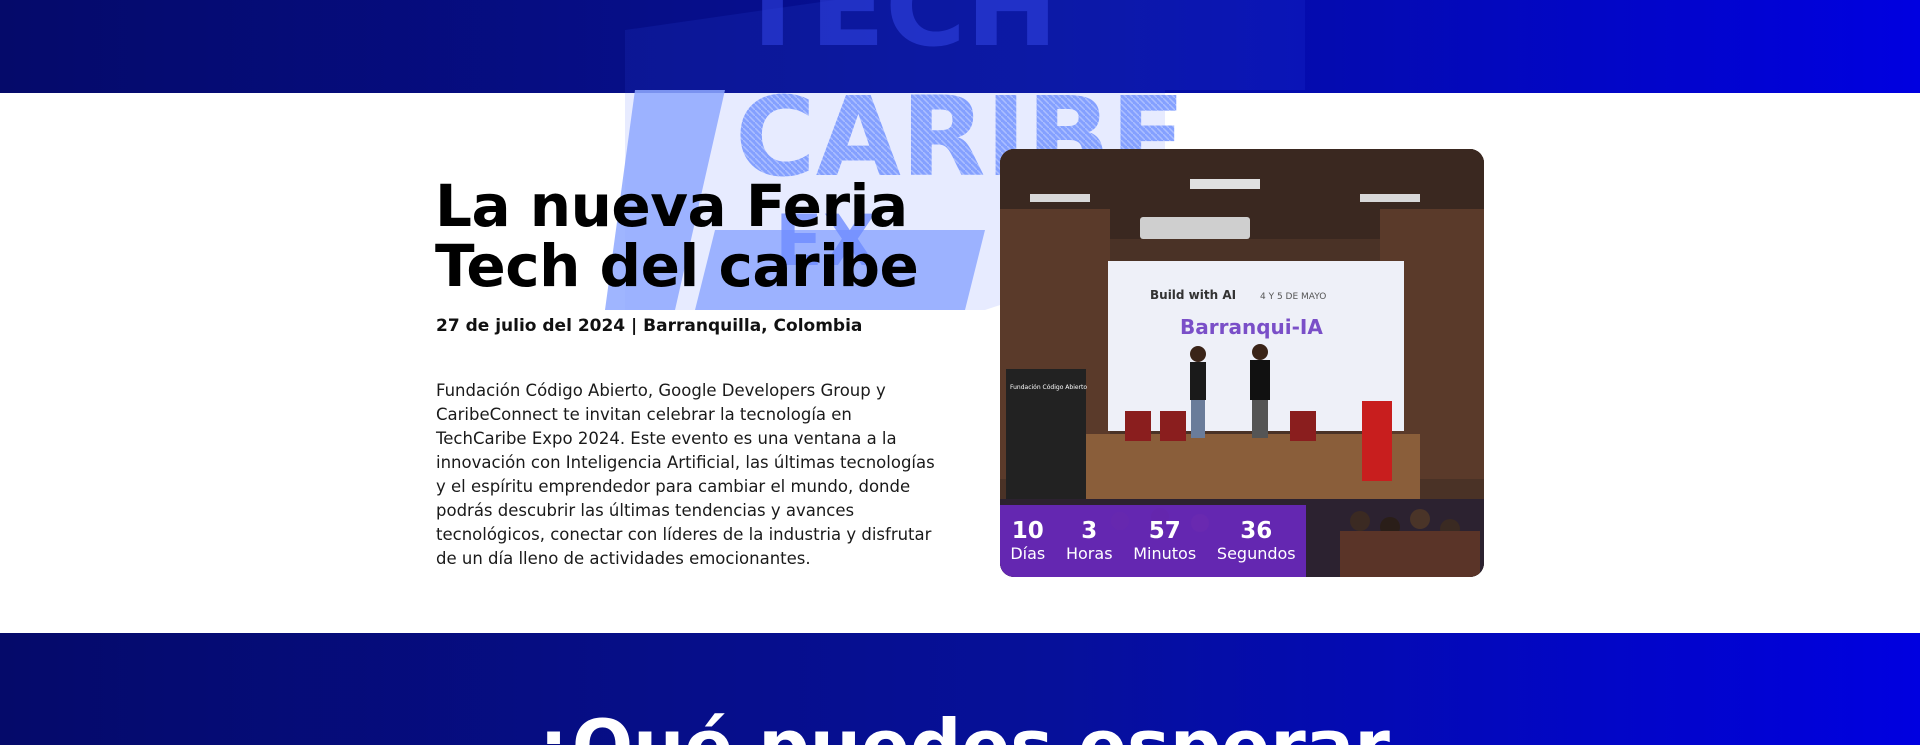 This screenshot has width=1920, height=745. What do you see at coordinates (1027, 531) in the screenshot?
I see `countdown-days-value: 10` at bounding box center [1027, 531].